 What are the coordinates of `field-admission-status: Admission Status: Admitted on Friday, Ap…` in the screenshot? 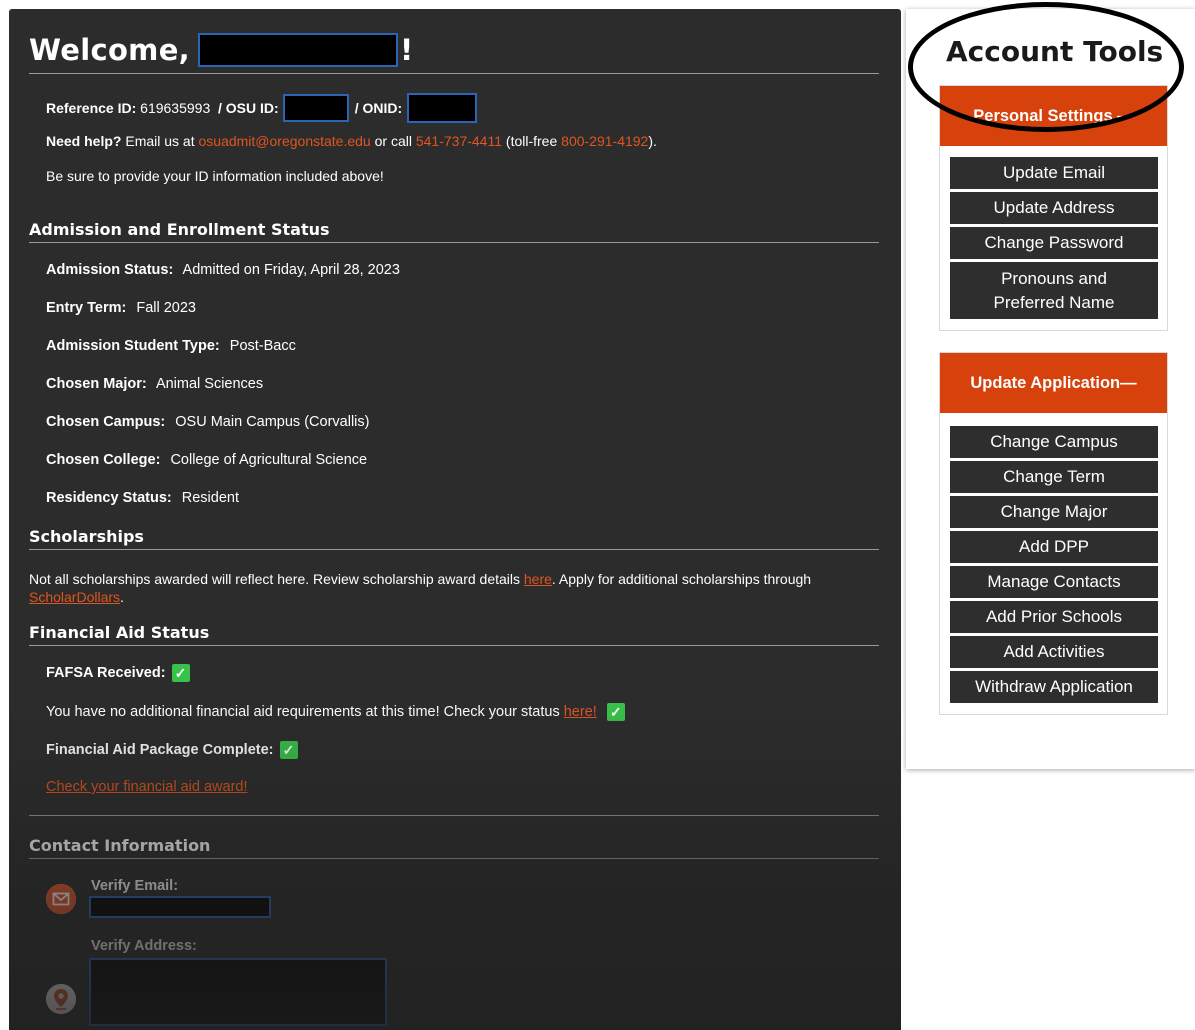 It's located at (223, 270).